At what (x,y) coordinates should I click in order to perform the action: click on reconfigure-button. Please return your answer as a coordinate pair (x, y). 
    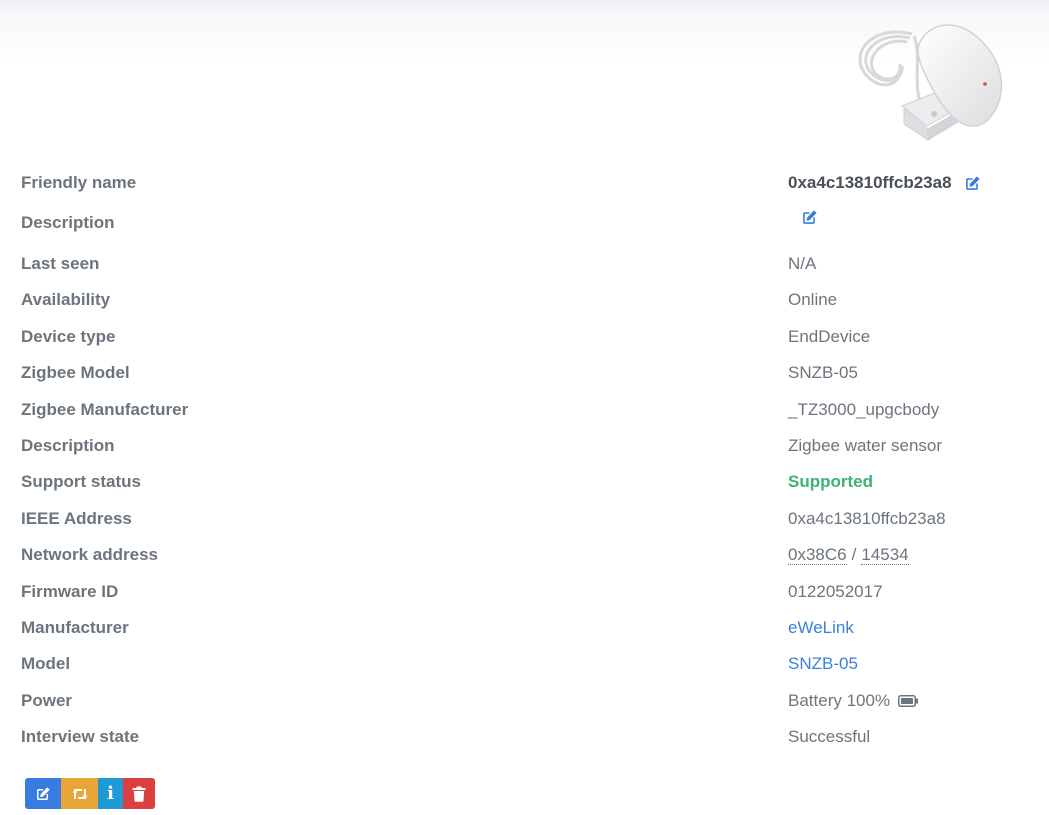
    Looking at the image, I should click on (79, 793).